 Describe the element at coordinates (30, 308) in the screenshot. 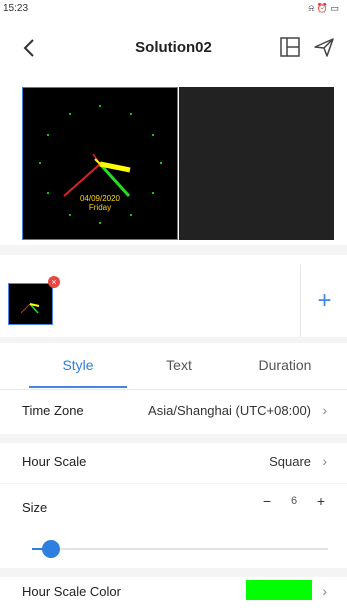

I see `thumbnail-clock-graphic` at that location.